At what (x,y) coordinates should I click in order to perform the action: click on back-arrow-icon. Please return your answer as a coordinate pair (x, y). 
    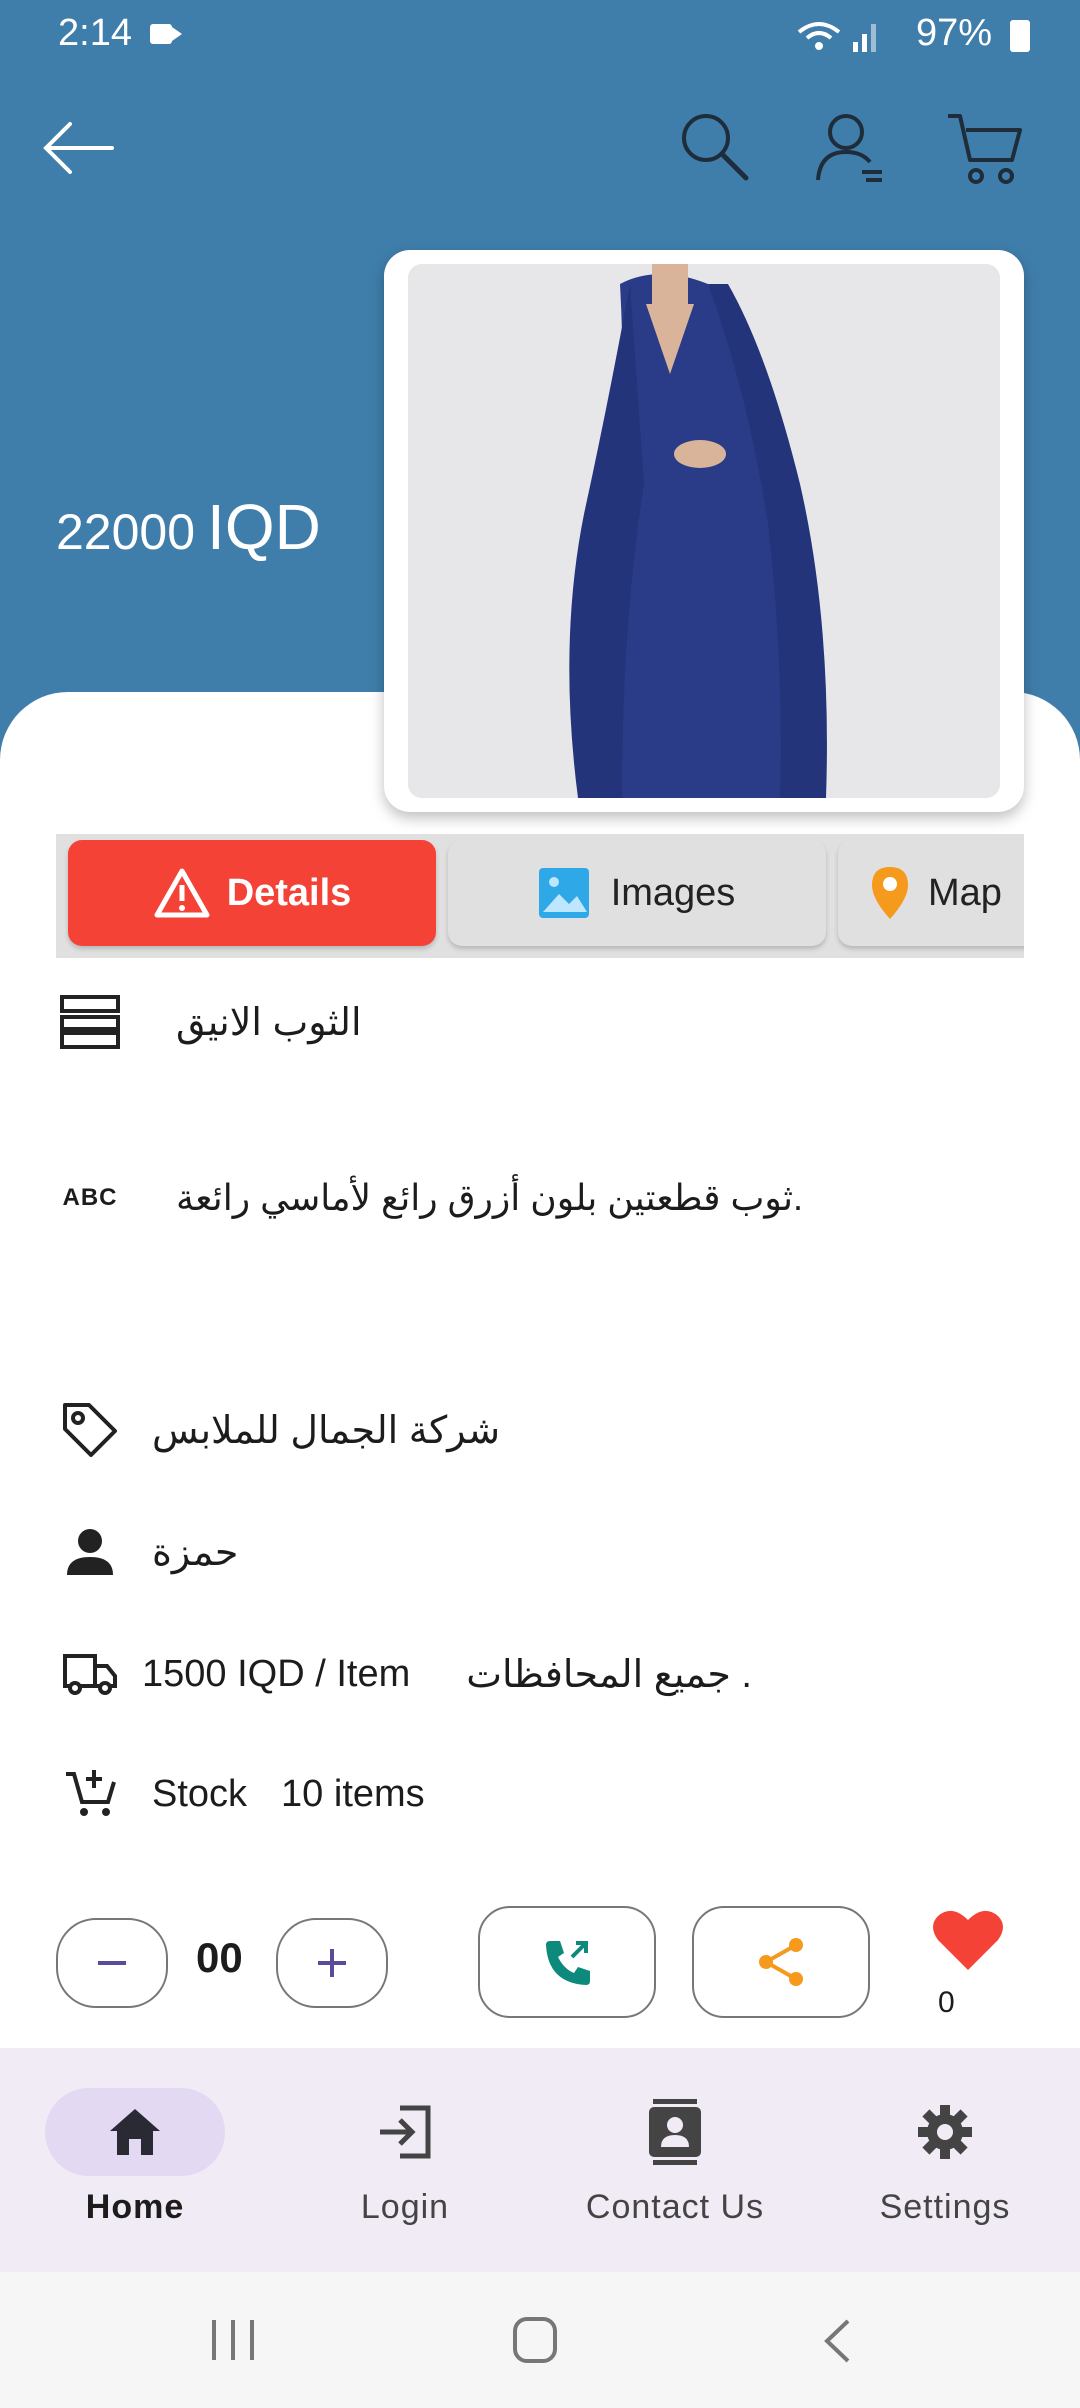
    Looking at the image, I should click on (78, 148).